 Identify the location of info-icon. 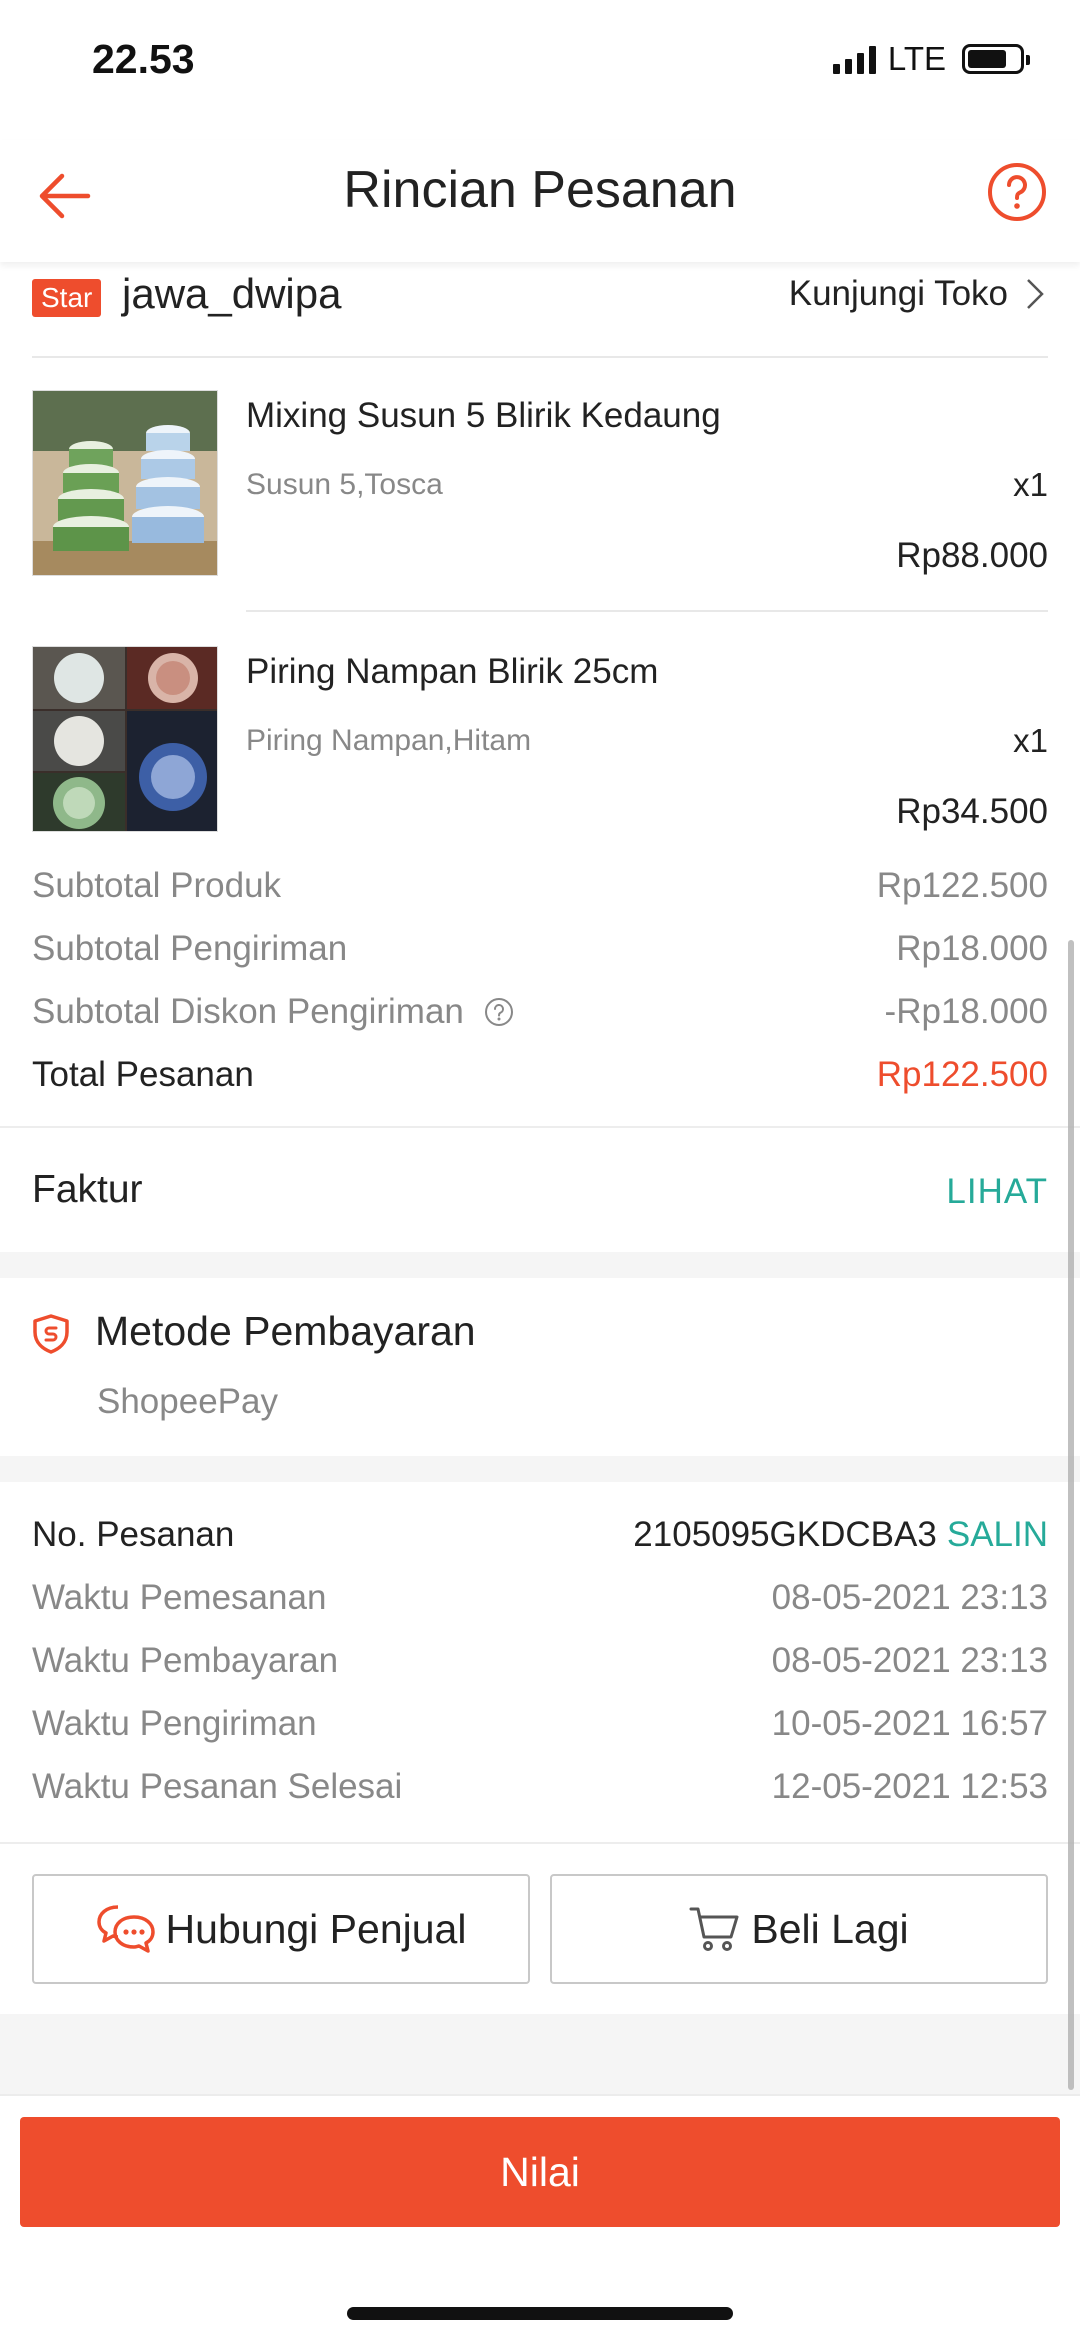
(499, 1012).